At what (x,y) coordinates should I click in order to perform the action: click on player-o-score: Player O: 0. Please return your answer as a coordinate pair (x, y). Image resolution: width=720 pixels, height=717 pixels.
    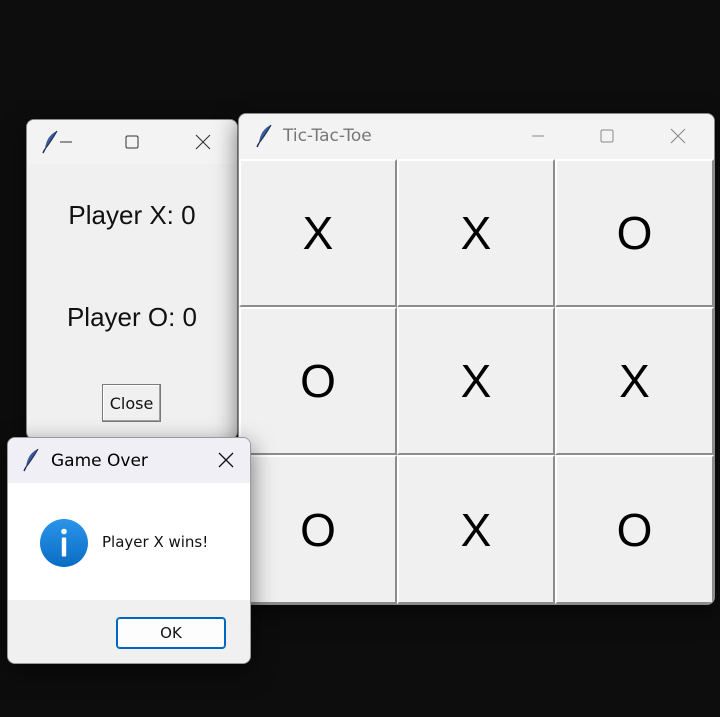
    Looking at the image, I should click on (132, 317).